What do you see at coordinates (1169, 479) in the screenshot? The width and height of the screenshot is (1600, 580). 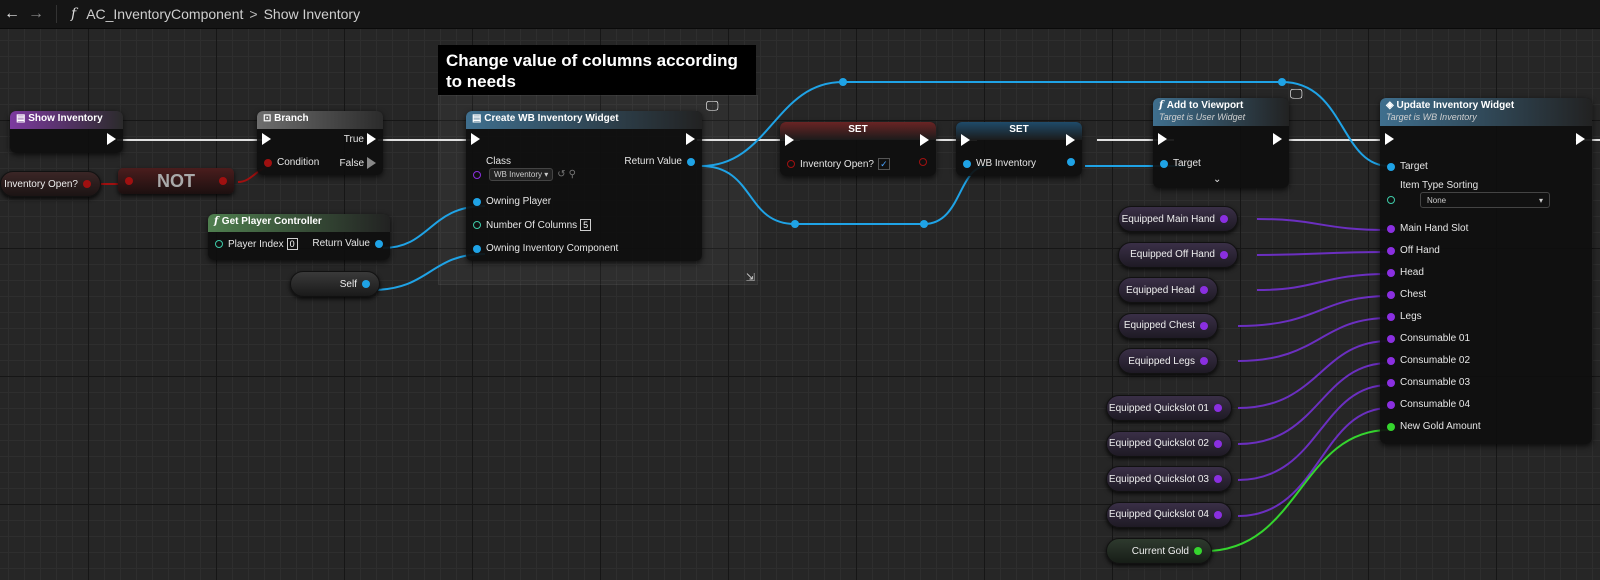 I see `quickslot-var-getter: Equipped Quickslot 03` at bounding box center [1169, 479].